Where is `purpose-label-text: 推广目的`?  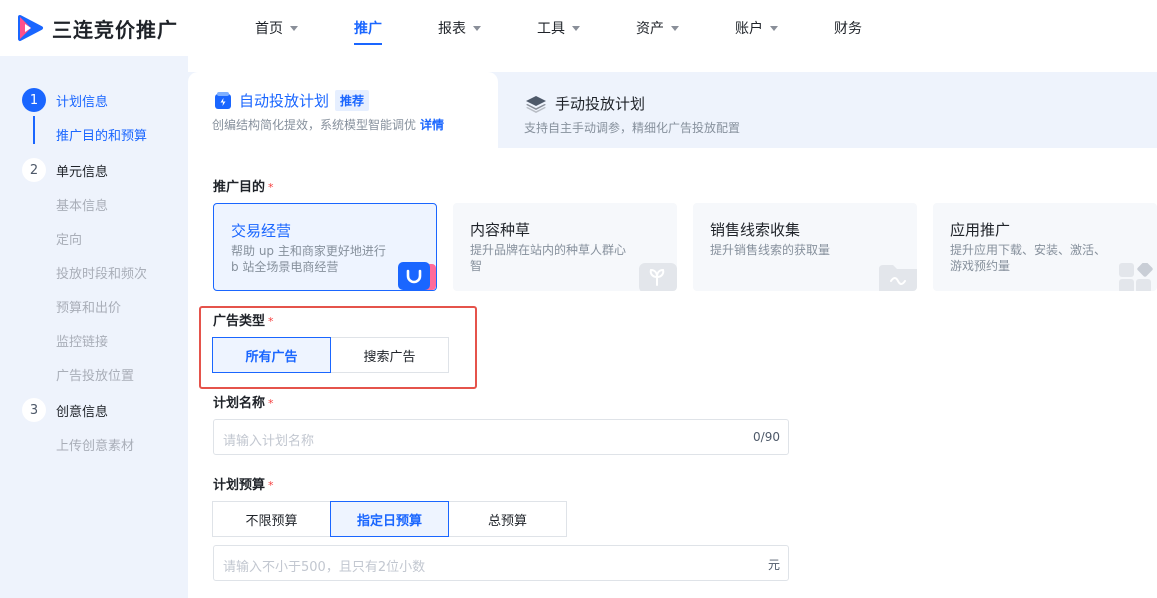
purpose-label-text: 推广目的 is located at coordinates (239, 187).